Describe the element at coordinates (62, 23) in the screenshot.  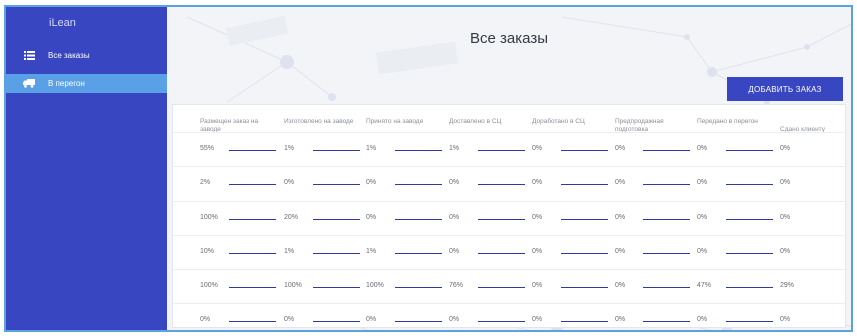
I see `brand-logo: iLean` at that location.